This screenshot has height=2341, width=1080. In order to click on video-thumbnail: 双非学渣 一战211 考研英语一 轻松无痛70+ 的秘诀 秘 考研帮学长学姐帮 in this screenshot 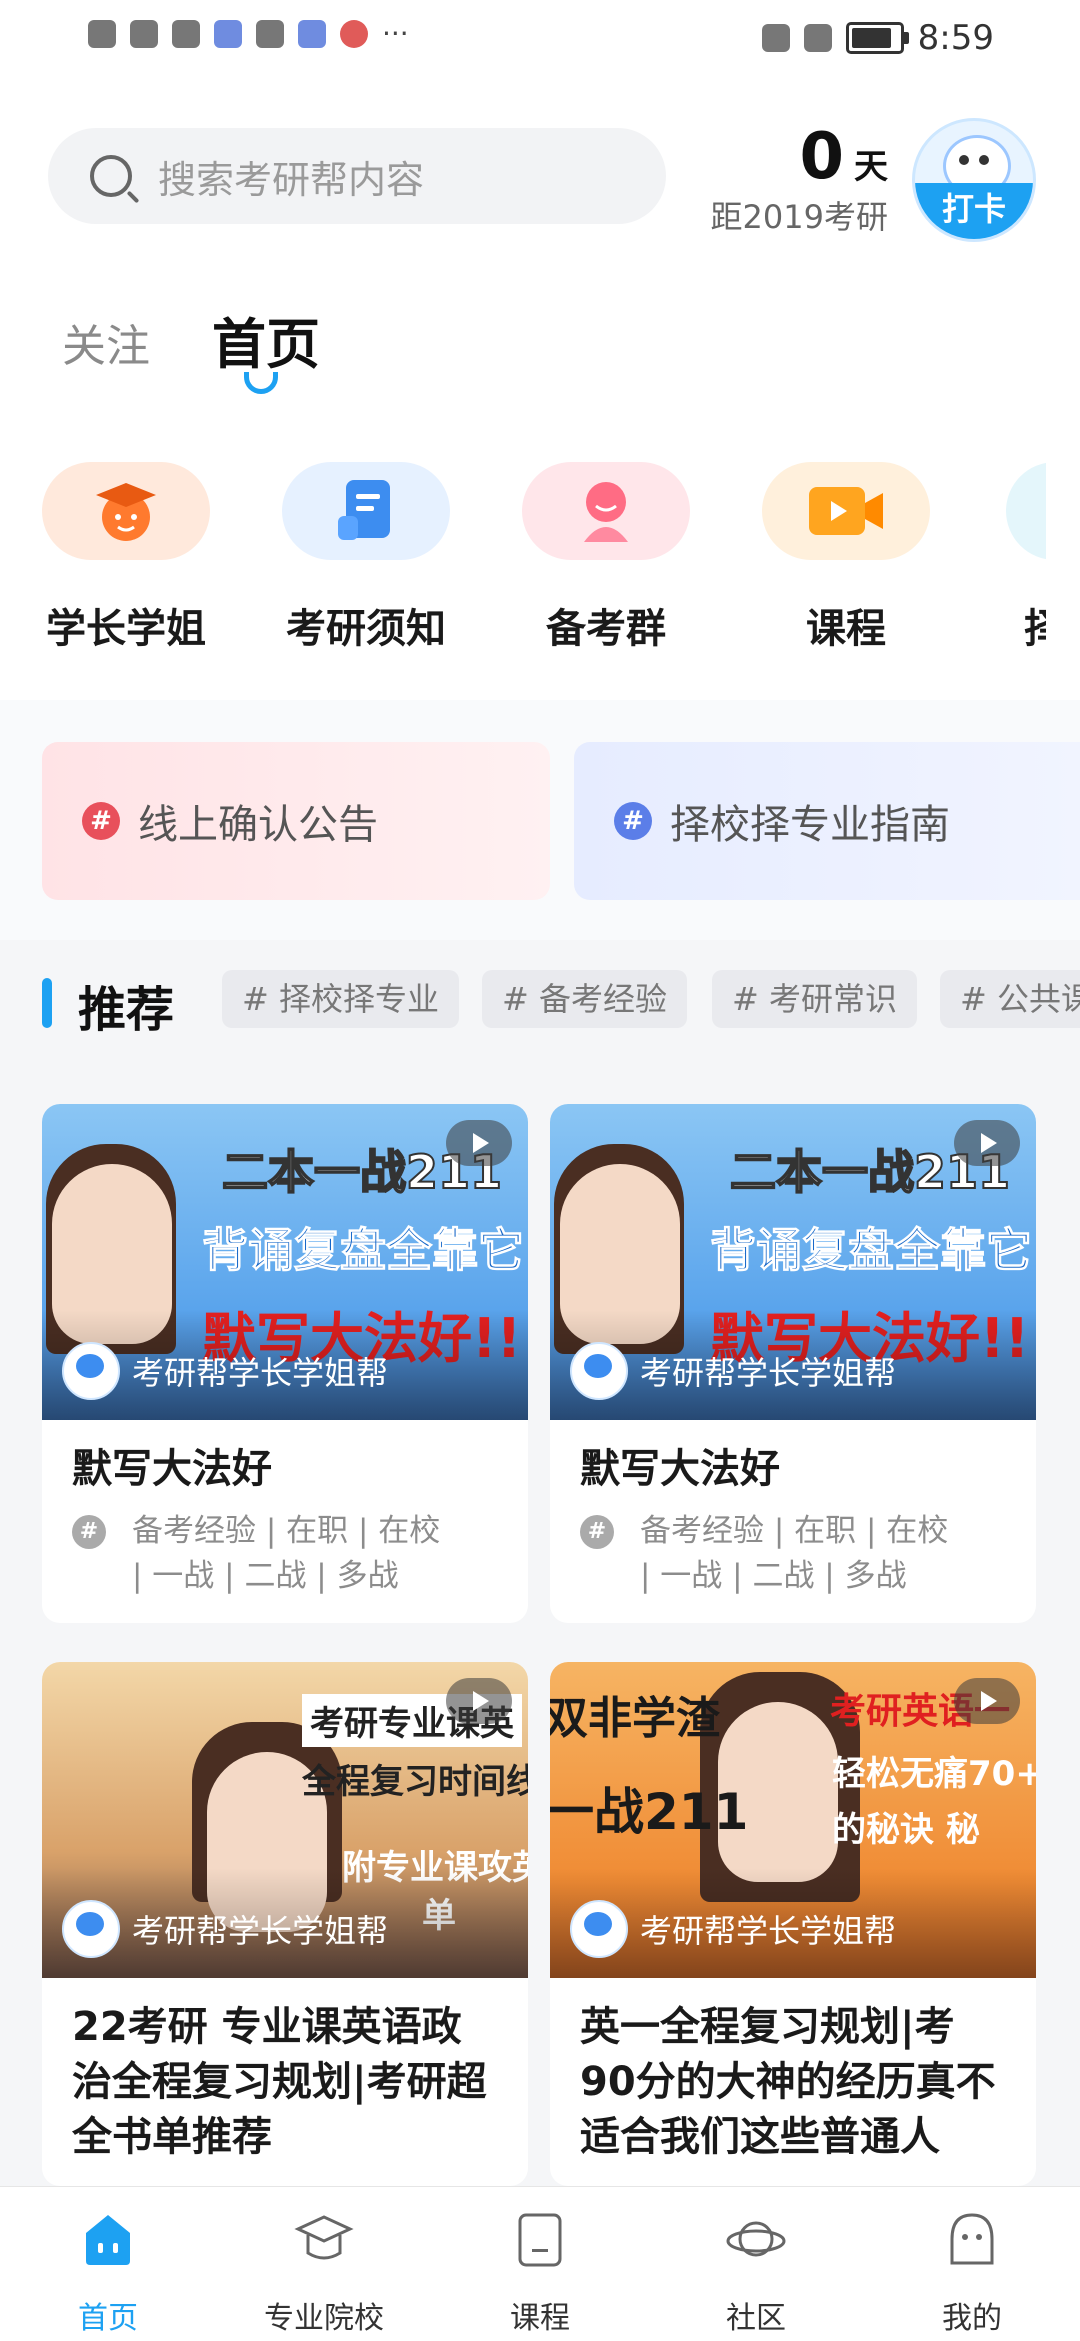, I will do `click(793, 1820)`.